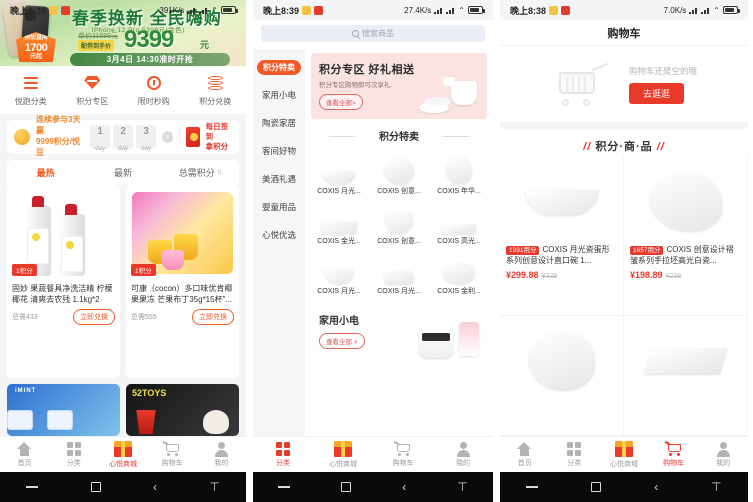 Image resolution: width=753 pixels, height=502 pixels. What do you see at coordinates (341, 102) in the screenshot?
I see `hero-view-all-button: 查看全部>` at bounding box center [341, 102].